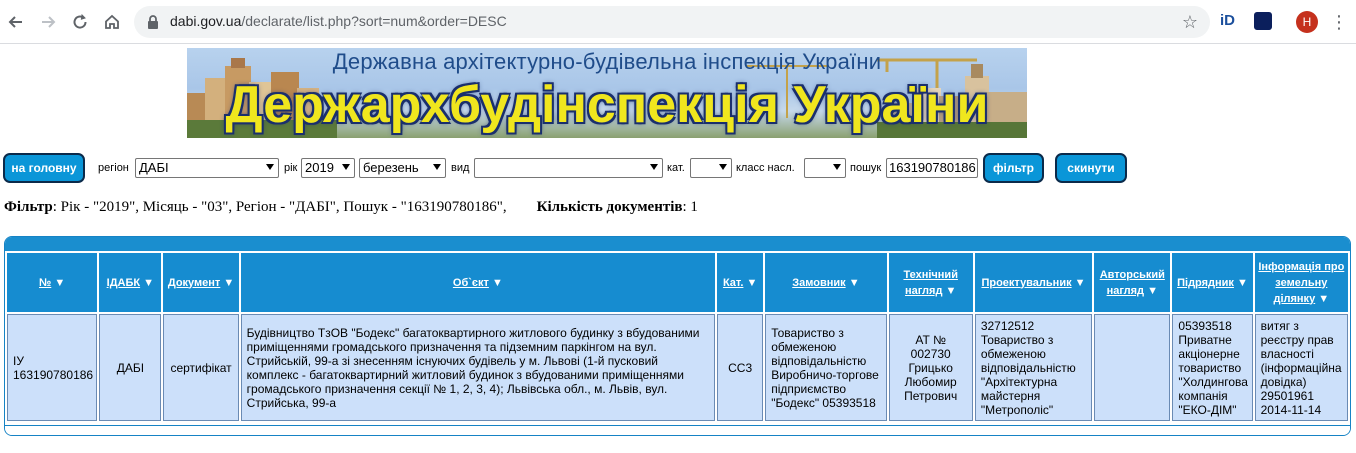 This screenshot has width=1356, height=453. Describe the element at coordinates (328, 168) in the screenshot. I see `year-select: 2019` at that location.